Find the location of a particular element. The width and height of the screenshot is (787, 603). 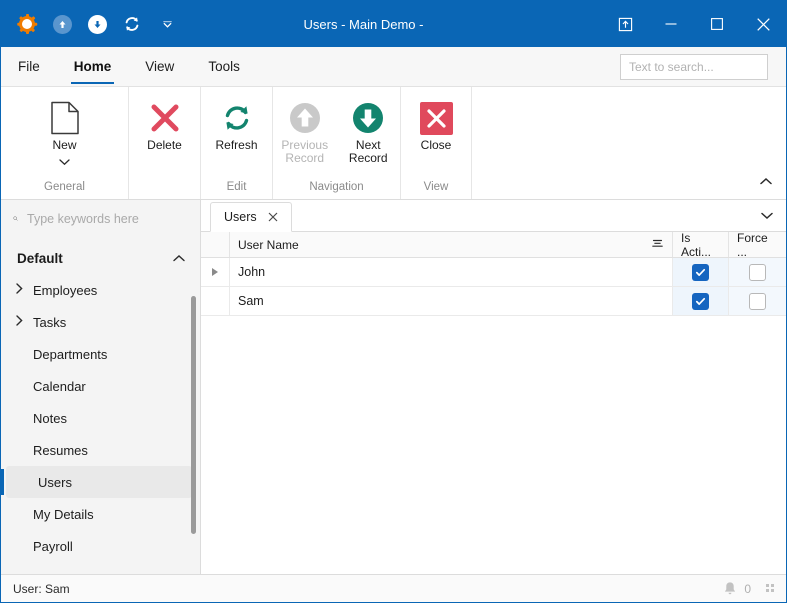

cell-user-name: Sam is located at coordinates (451, 301).